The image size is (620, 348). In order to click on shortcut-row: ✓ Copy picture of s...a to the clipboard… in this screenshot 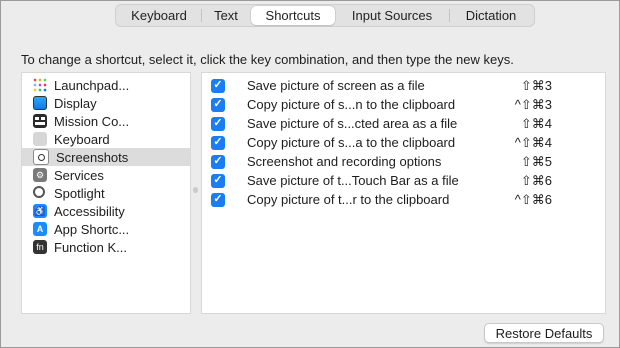, I will do `click(403, 142)`.